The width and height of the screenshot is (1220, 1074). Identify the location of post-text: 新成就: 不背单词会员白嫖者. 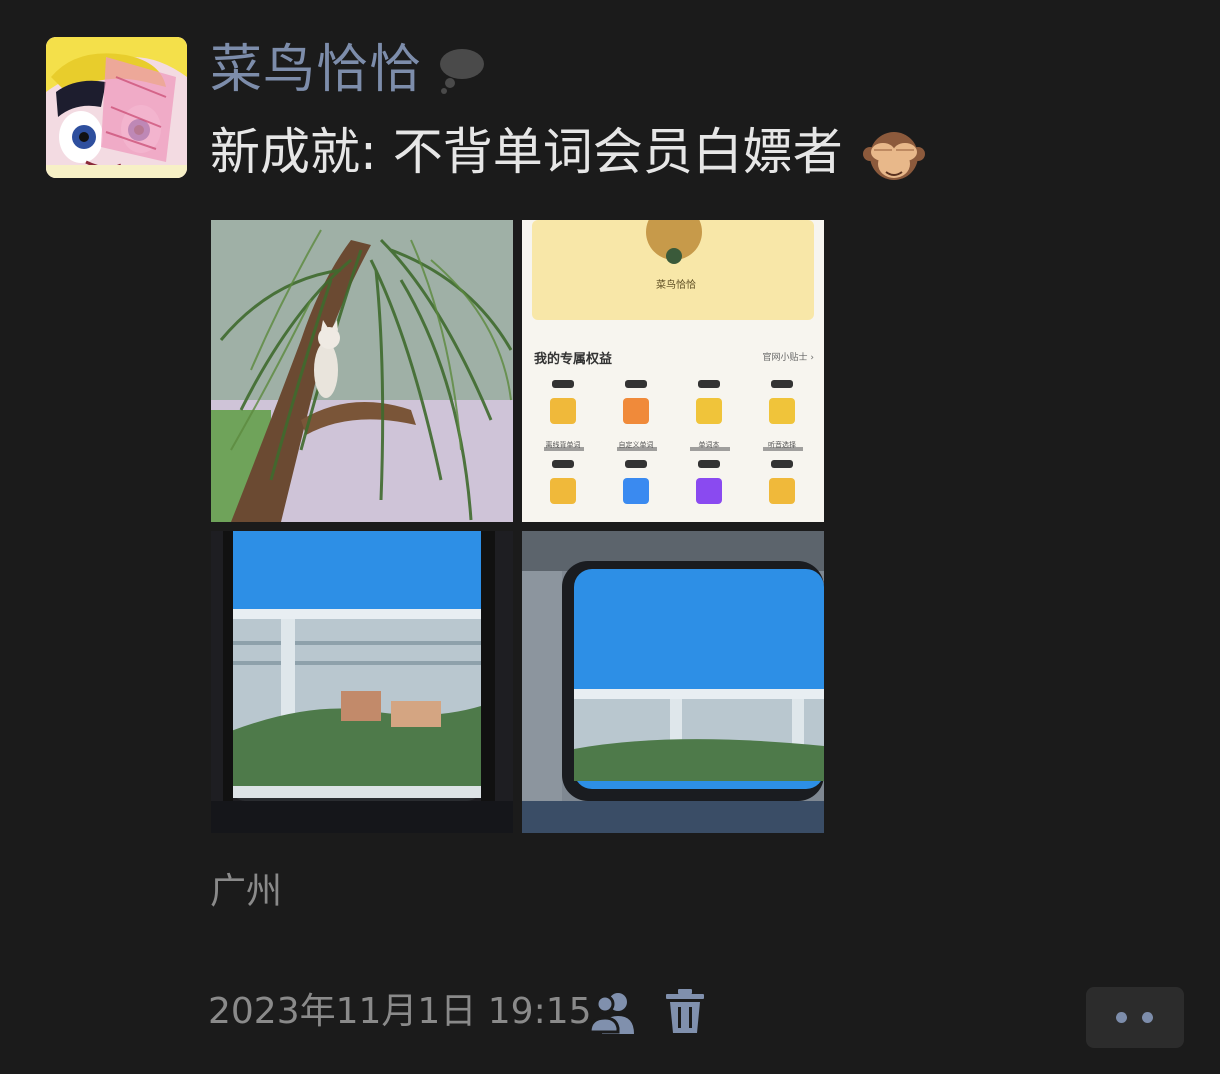
(526, 152).